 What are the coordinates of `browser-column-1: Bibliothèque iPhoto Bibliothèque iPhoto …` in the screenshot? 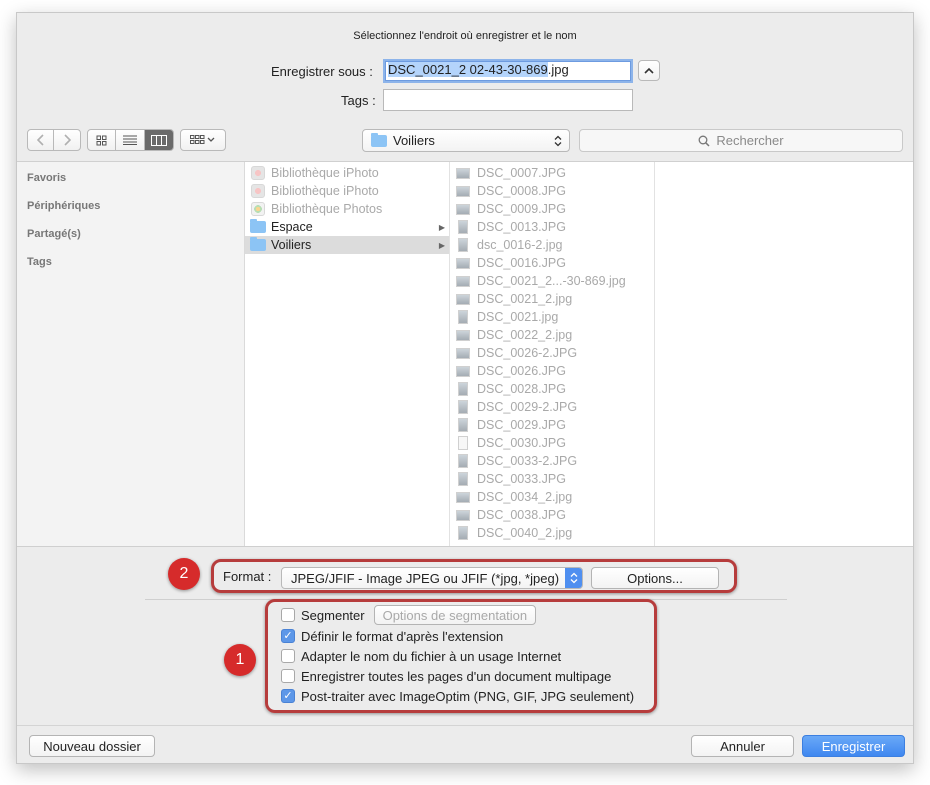 It's located at (347, 354).